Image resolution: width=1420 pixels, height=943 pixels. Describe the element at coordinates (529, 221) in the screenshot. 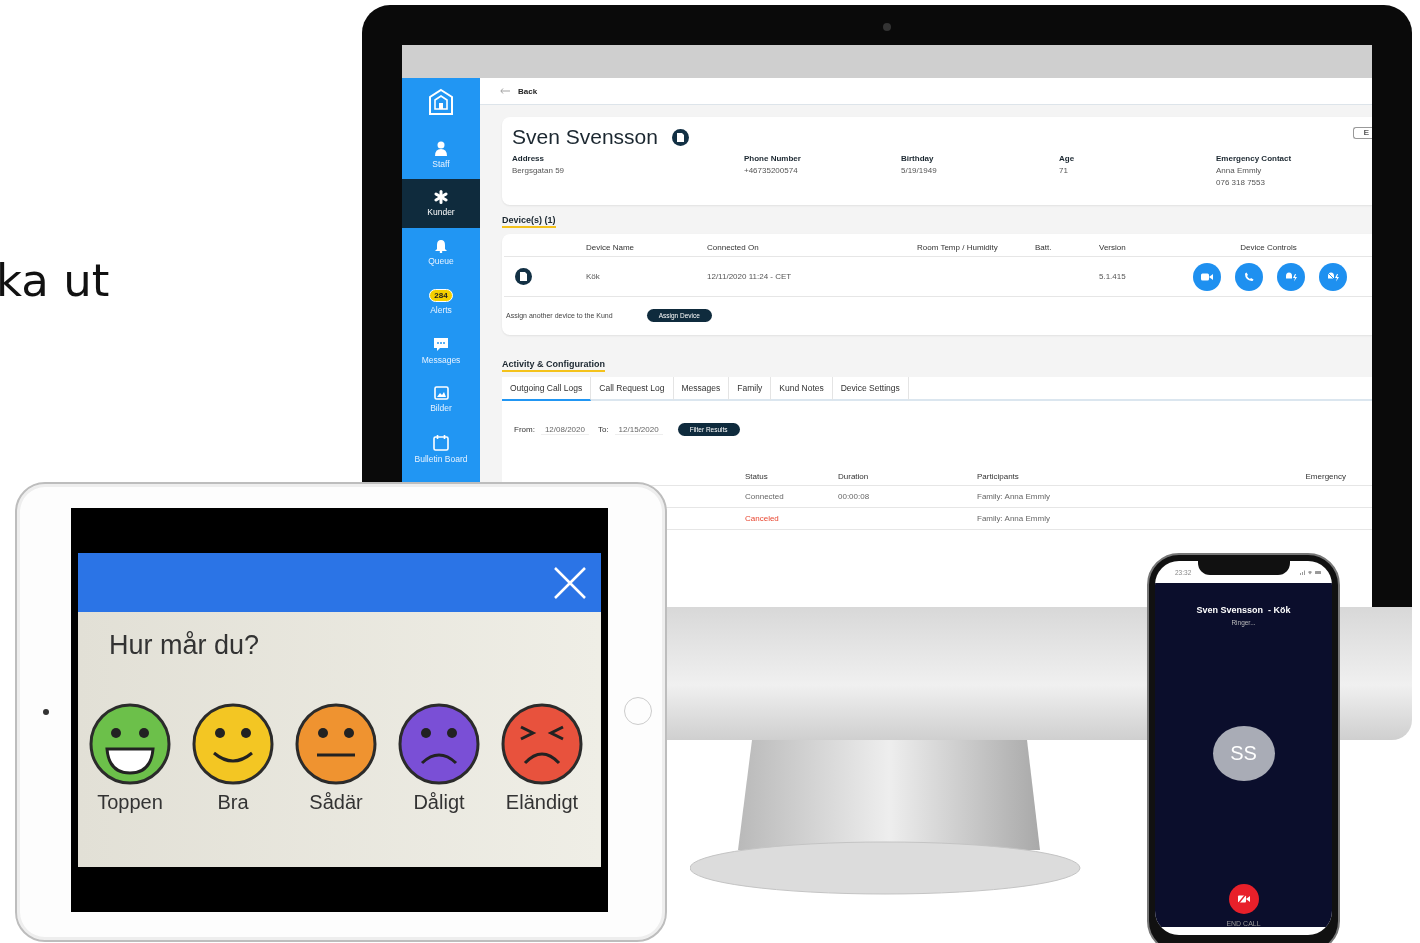

I see `section-heading: Device(s) (1)` at that location.